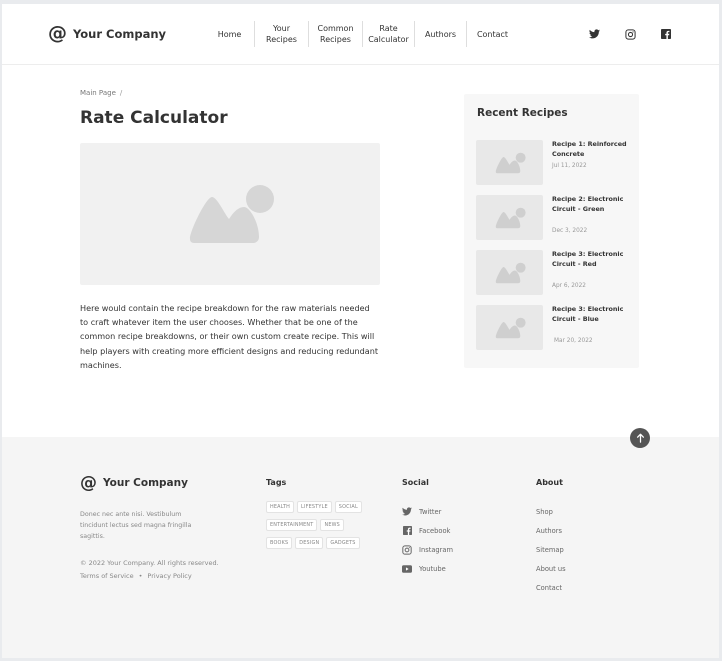 This screenshot has width=722, height=661. Describe the element at coordinates (435, 530) in the screenshot. I see `social-label: Facebook` at that location.